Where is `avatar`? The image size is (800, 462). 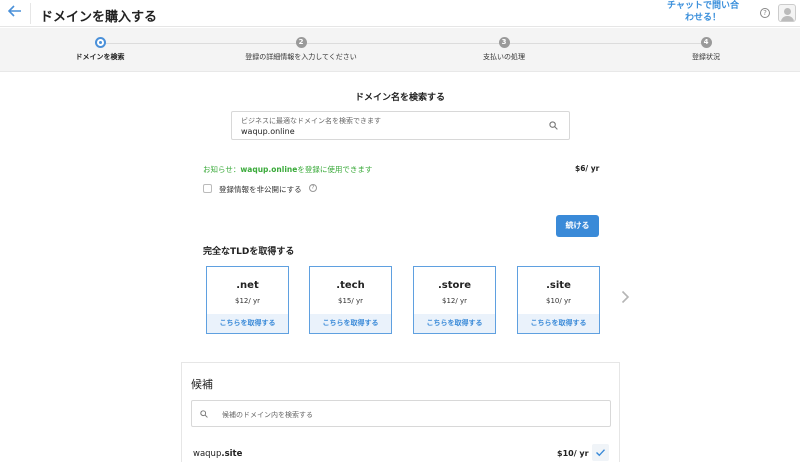 avatar is located at coordinates (787, 13).